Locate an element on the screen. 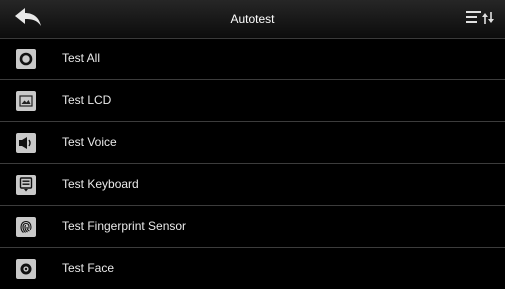  menu-item-test-all: Test All is located at coordinates (252, 59).